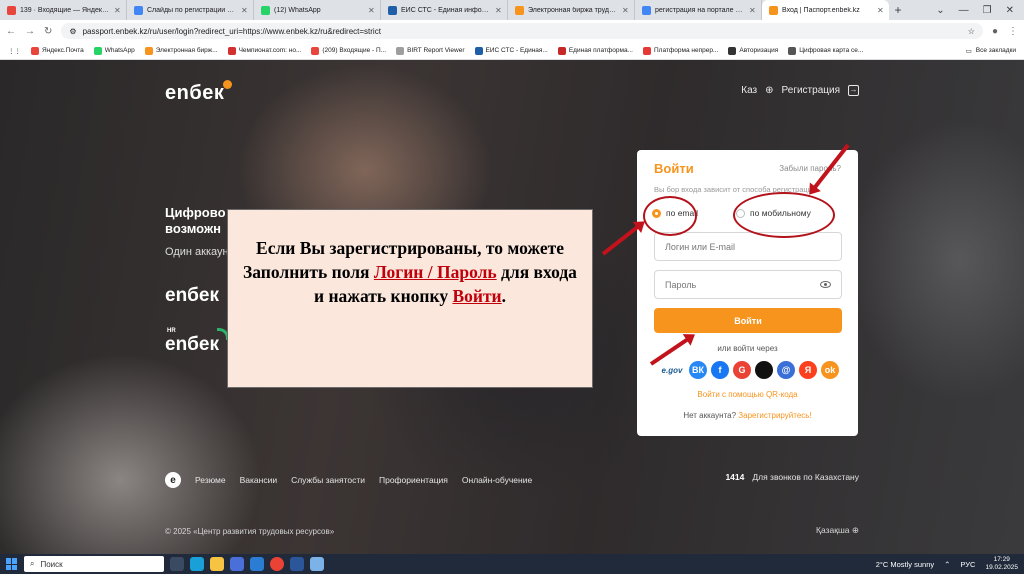 Image resolution: width=1024 pixels, height=574 pixels. What do you see at coordinates (825, 284) in the screenshot?
I see `show-password-eye-icon` at bounding box center [825, 284].